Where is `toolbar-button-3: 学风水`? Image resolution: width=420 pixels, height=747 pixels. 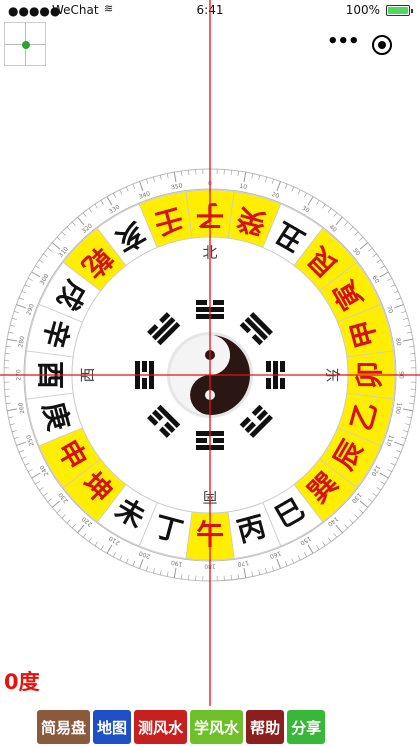
toolbar-button-3: 学风水 is located at coordinates (217, 727).